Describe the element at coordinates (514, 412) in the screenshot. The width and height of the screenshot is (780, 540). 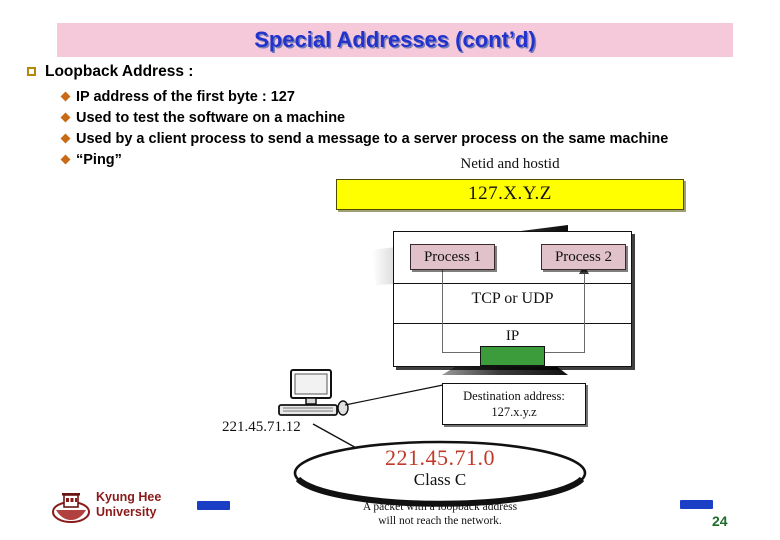
I see `destination-address-value: 127.x.y.z` at that location.